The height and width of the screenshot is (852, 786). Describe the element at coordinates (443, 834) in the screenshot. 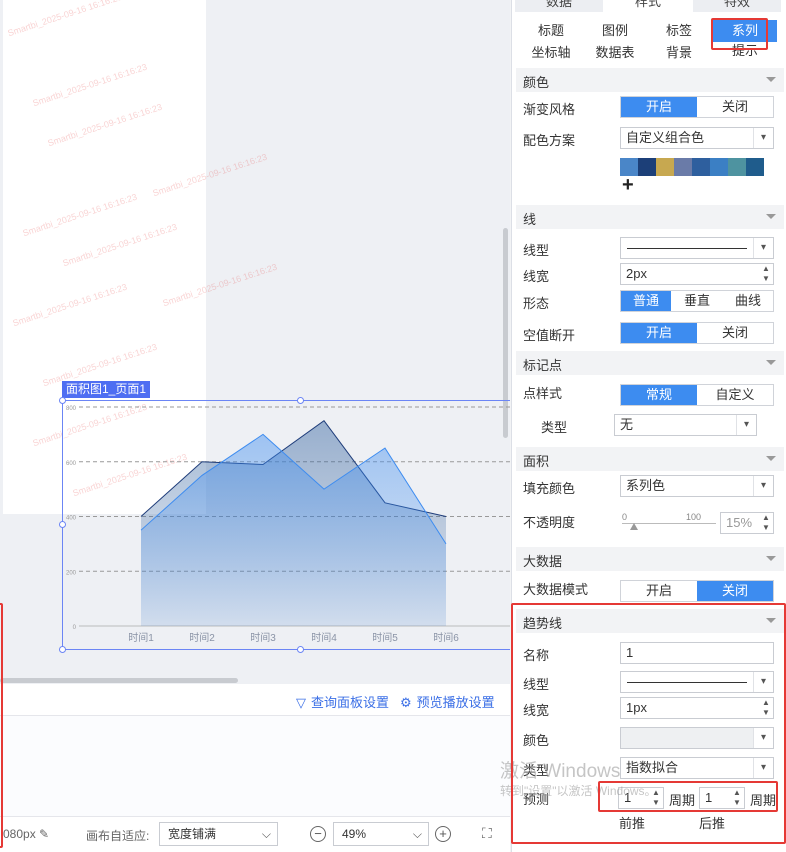

I see `zoom-in-button: +` at that location.